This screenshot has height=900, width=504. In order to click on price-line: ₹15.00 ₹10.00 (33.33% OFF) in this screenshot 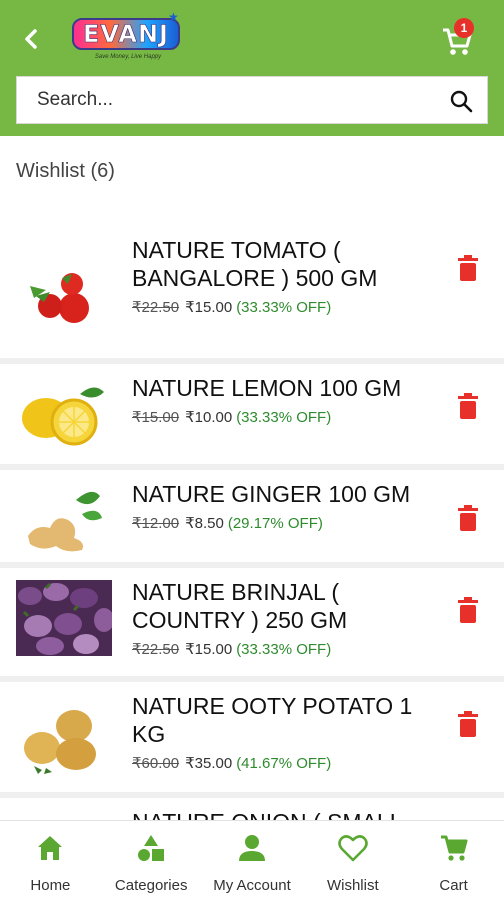, I will do `click(231, 417)`.